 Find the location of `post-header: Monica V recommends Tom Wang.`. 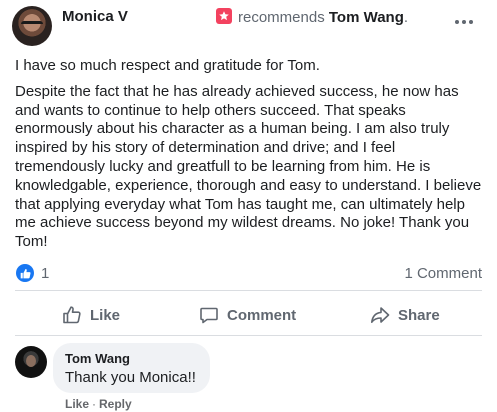

post-header: Monica V recommends Tom Wang. is located at coordinates (248, 24).